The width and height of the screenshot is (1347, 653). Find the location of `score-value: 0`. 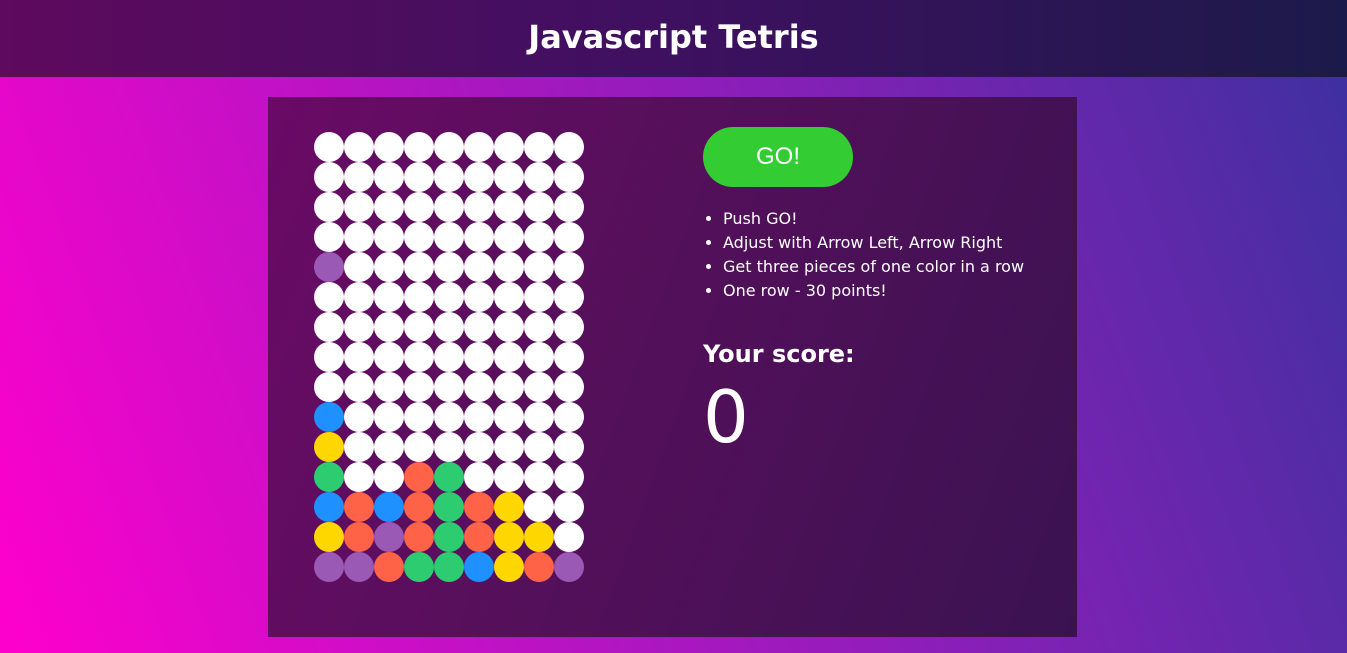

score-value: 0 is located at coordinates (726, 417).